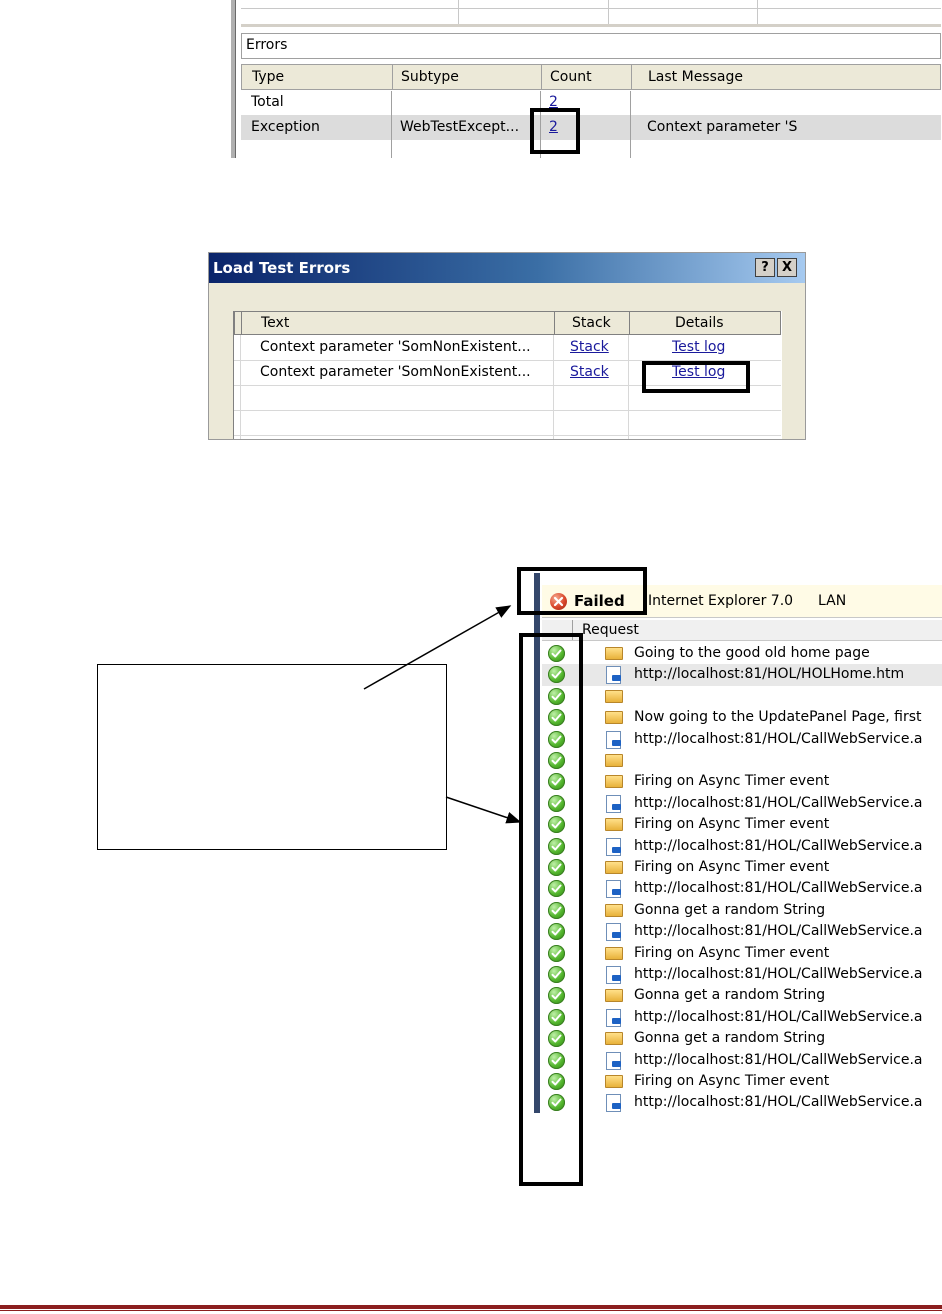  Describe the element at coordinates (437, 647) in the screenshot. I see `arrow-to-failed` at that location.